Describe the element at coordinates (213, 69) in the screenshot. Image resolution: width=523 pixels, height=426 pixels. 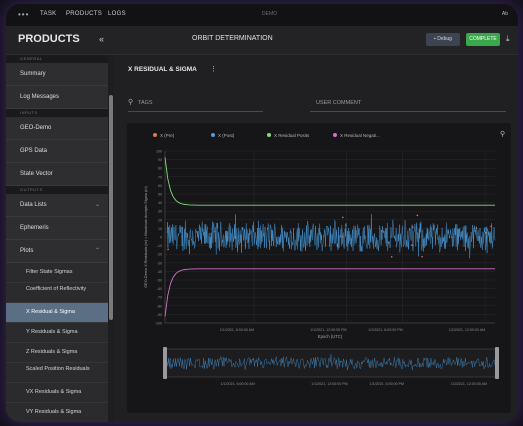
I see `more-options-icon: ⋮` at that location.